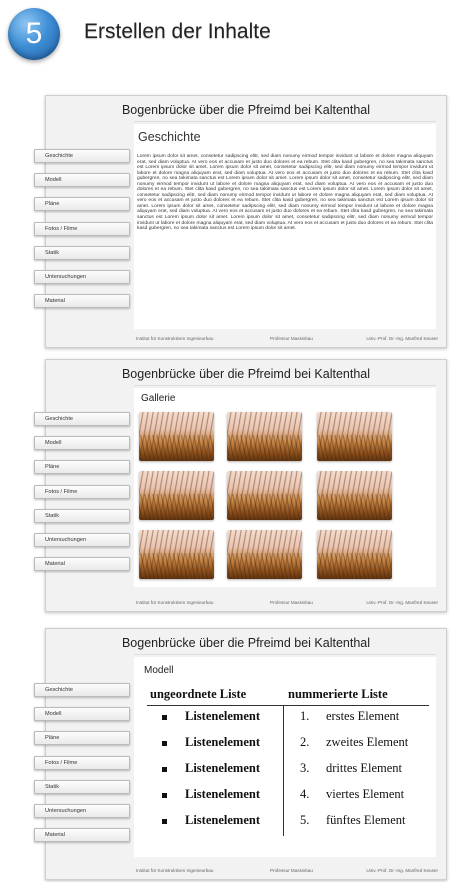  What do you see at coordinates (177, 31) in the screenshot?
I see `page-title: Erstellen der Inhalte` at bounding box center [177, 31].